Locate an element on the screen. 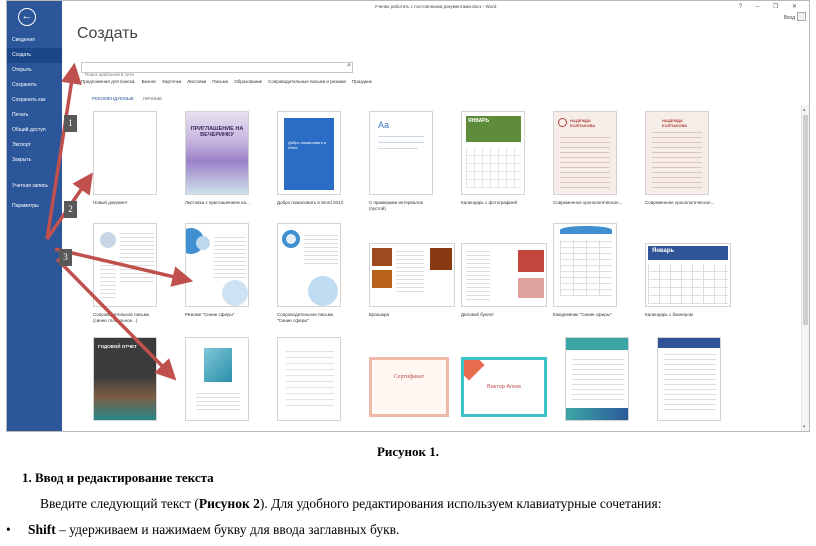 This screenshot has width=816, height=546. template-caption: Календарь с баннером is located at coordinates (669, 314).